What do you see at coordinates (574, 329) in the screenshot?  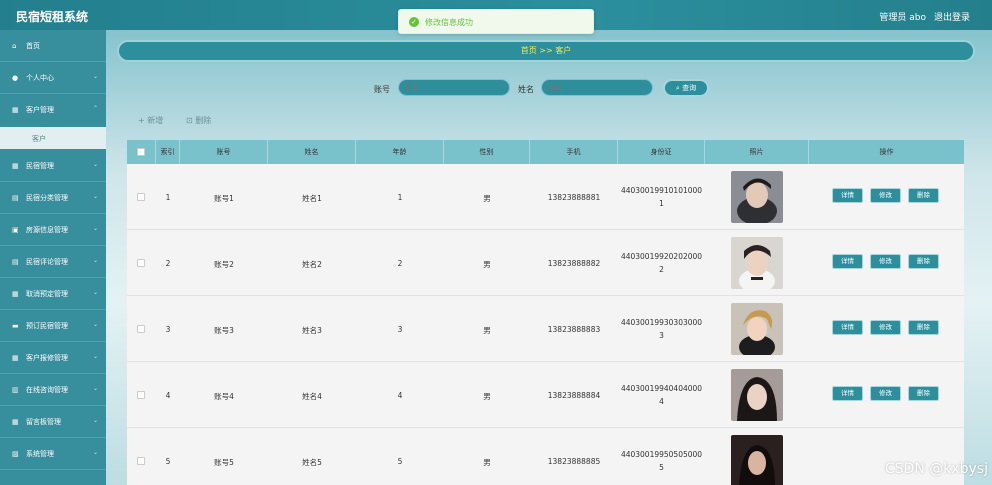 I see `cell-phone: 13823888883` at bounding box center [574, 329].